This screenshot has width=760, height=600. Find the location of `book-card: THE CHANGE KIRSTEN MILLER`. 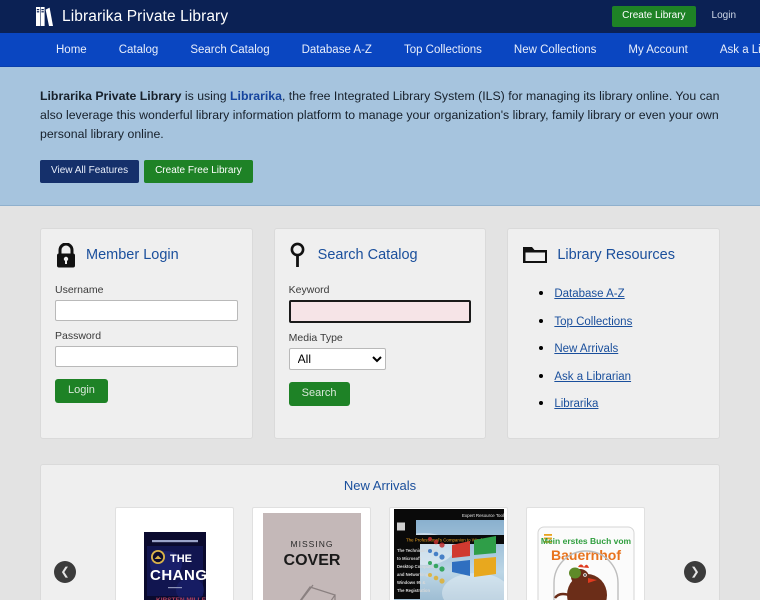

book-card: THE CHANGE KIRSTEN MILLER is located at coordinates (174, 553).